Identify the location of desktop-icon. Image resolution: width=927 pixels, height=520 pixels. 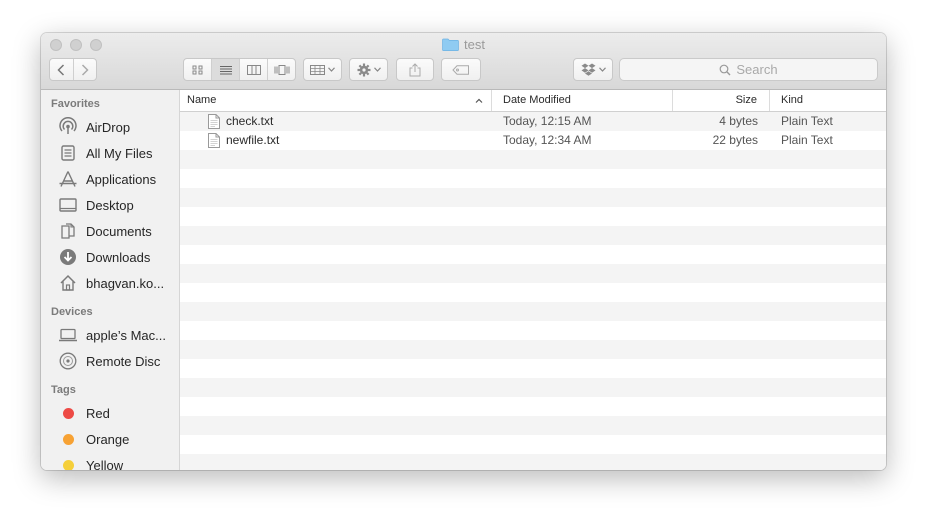
(68, 205).